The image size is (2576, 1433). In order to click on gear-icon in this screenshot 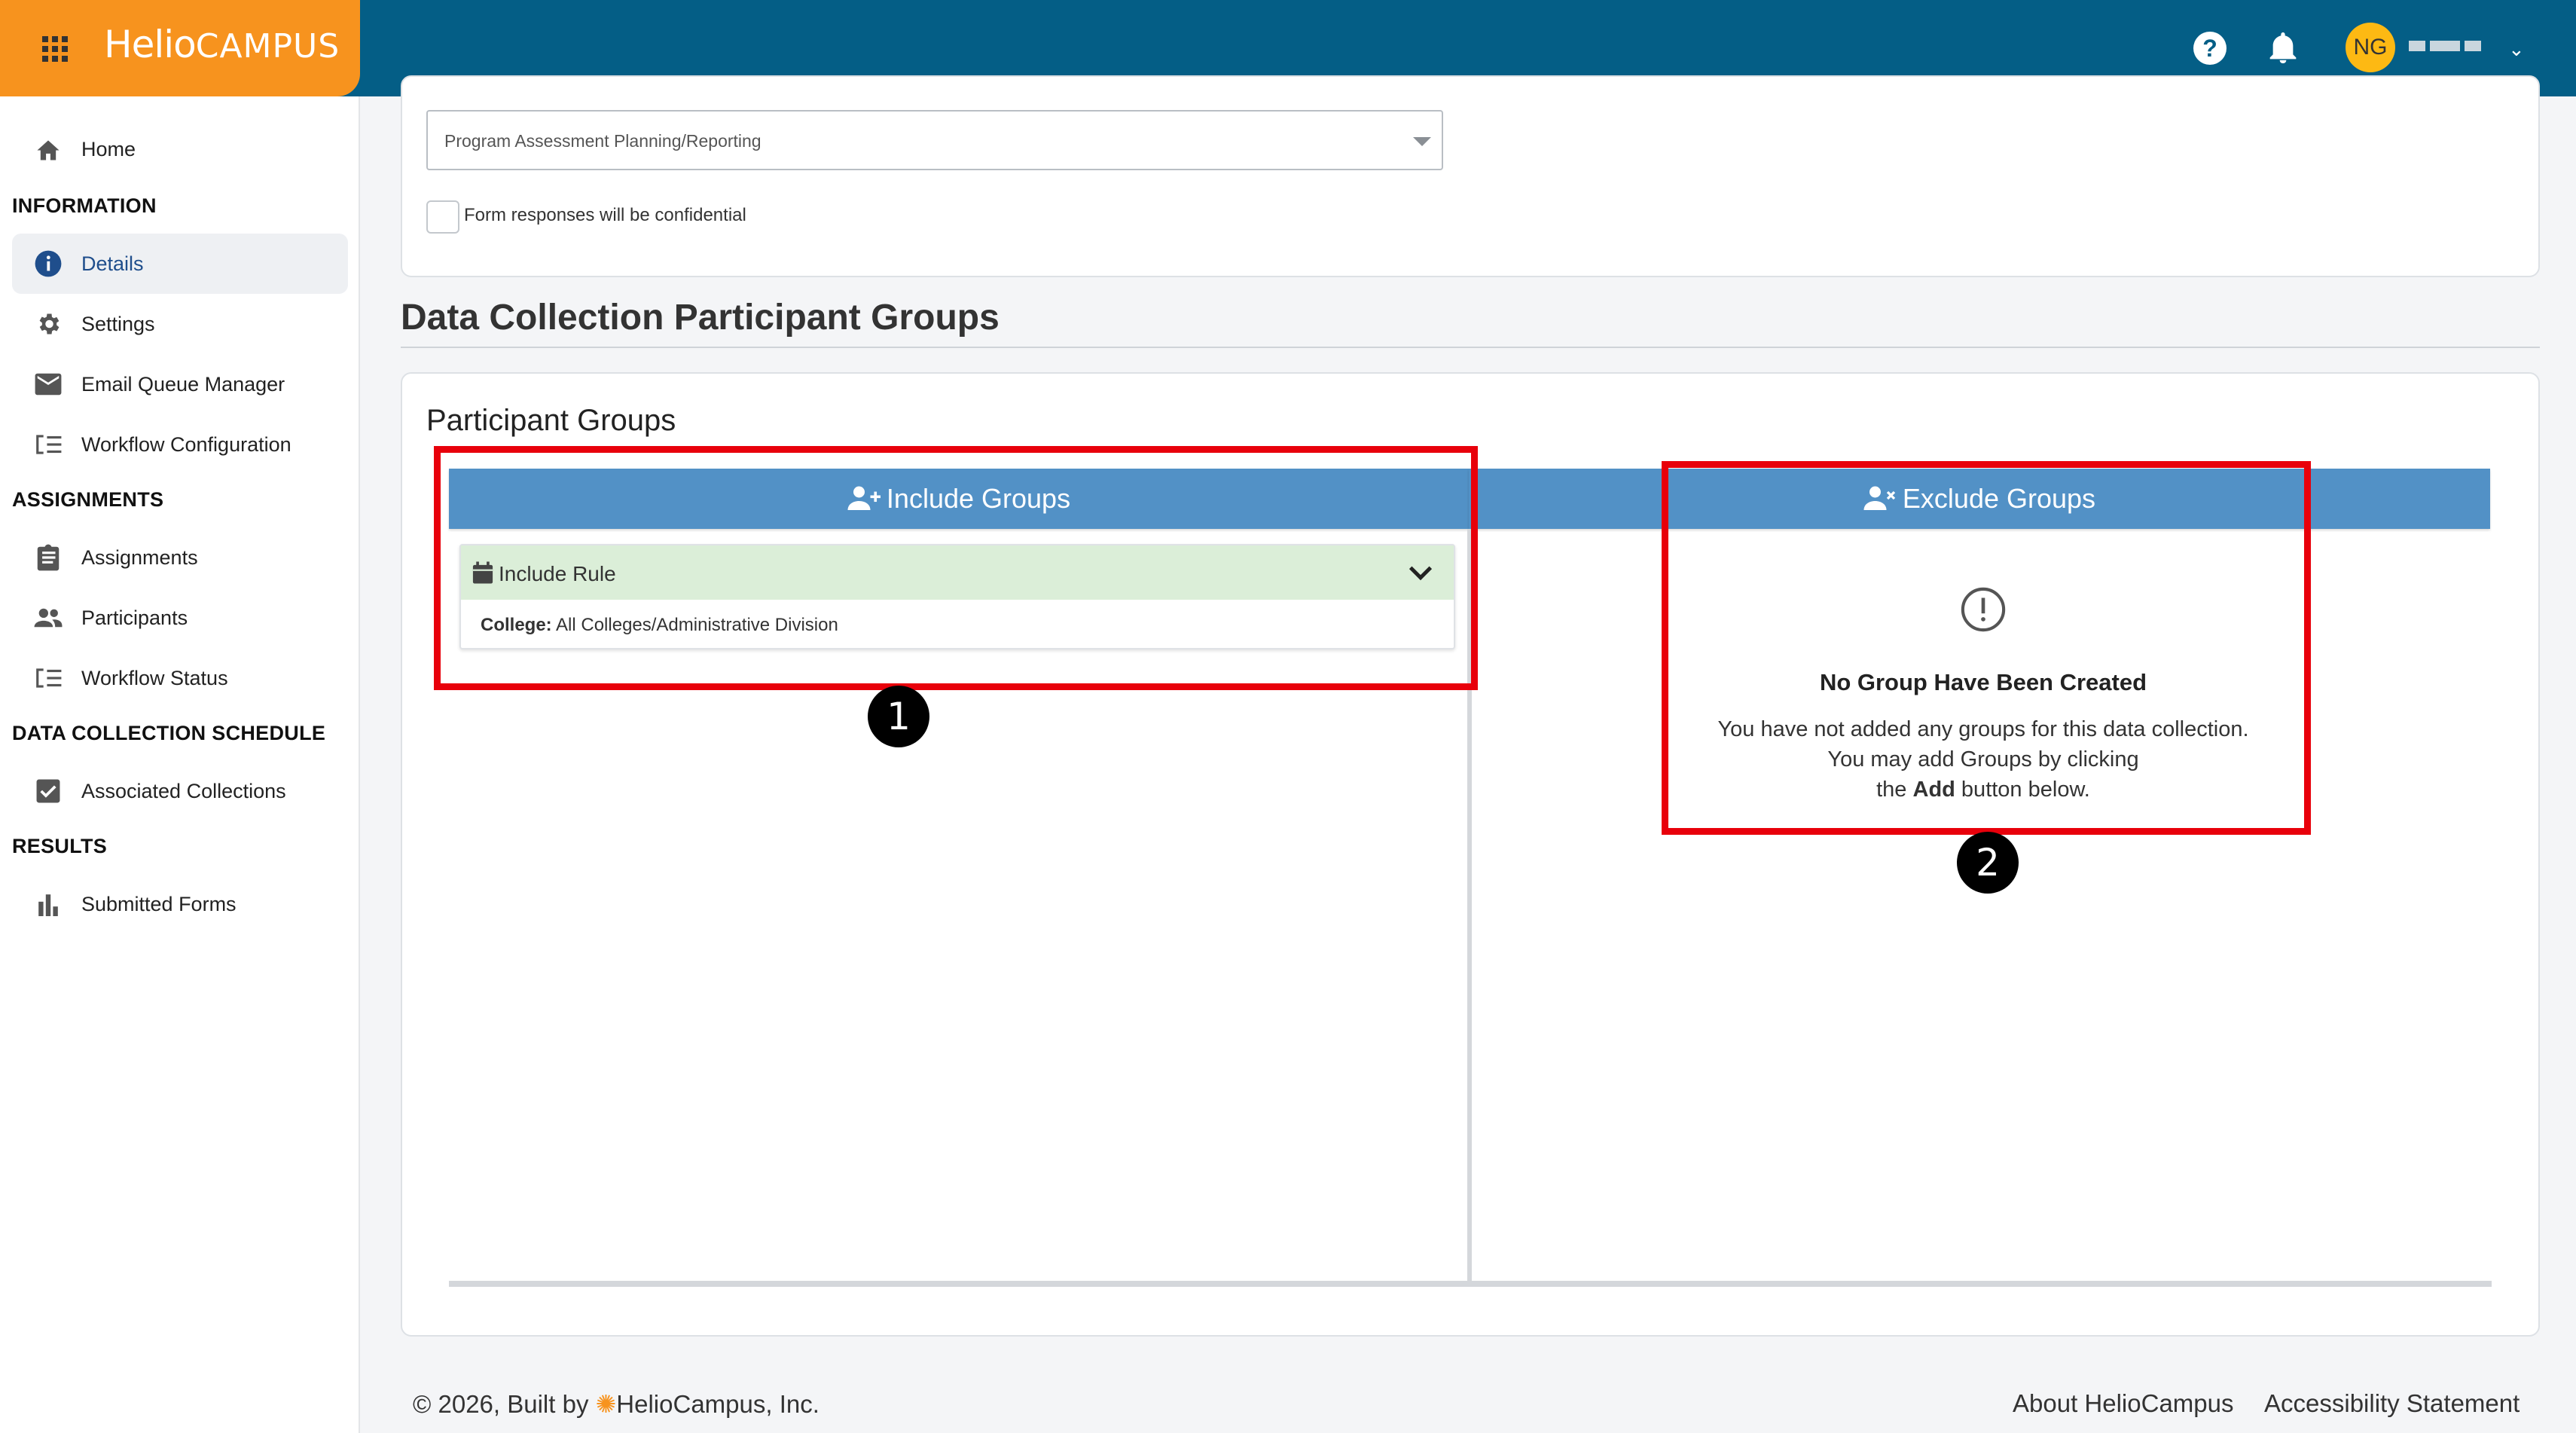, I will do `click(48, 324)`.